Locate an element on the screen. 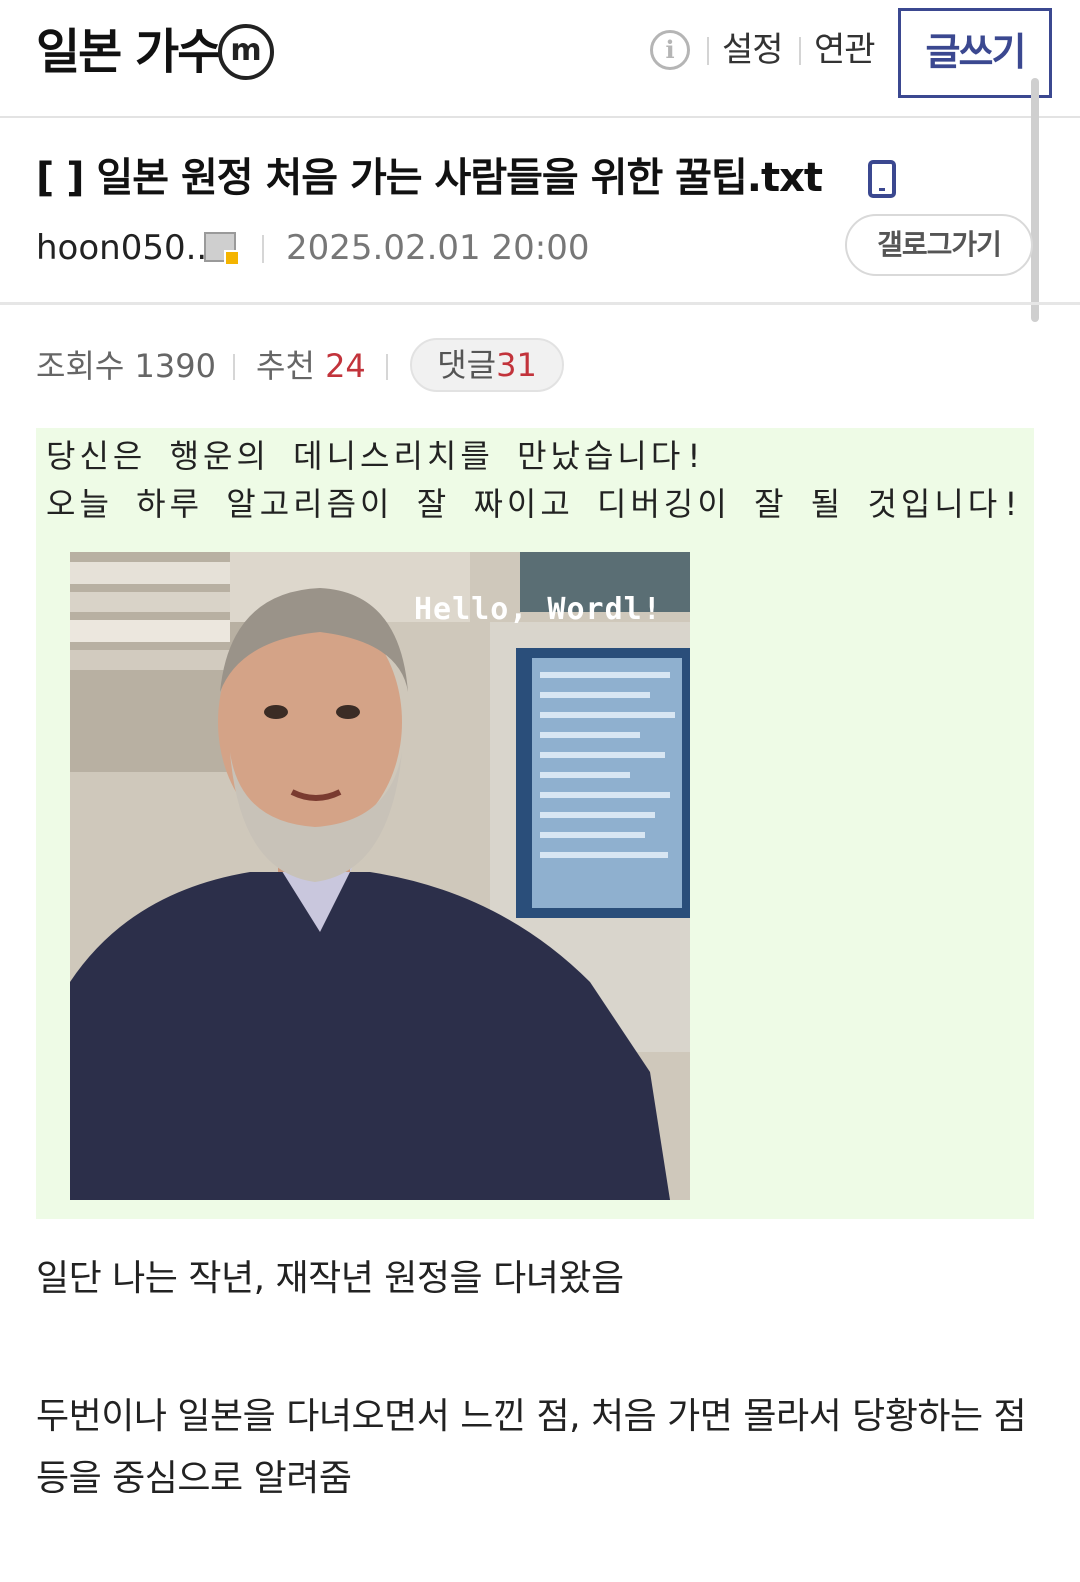  post-date: 2025.02.01 20:00 is located at coordinates (438, 248).